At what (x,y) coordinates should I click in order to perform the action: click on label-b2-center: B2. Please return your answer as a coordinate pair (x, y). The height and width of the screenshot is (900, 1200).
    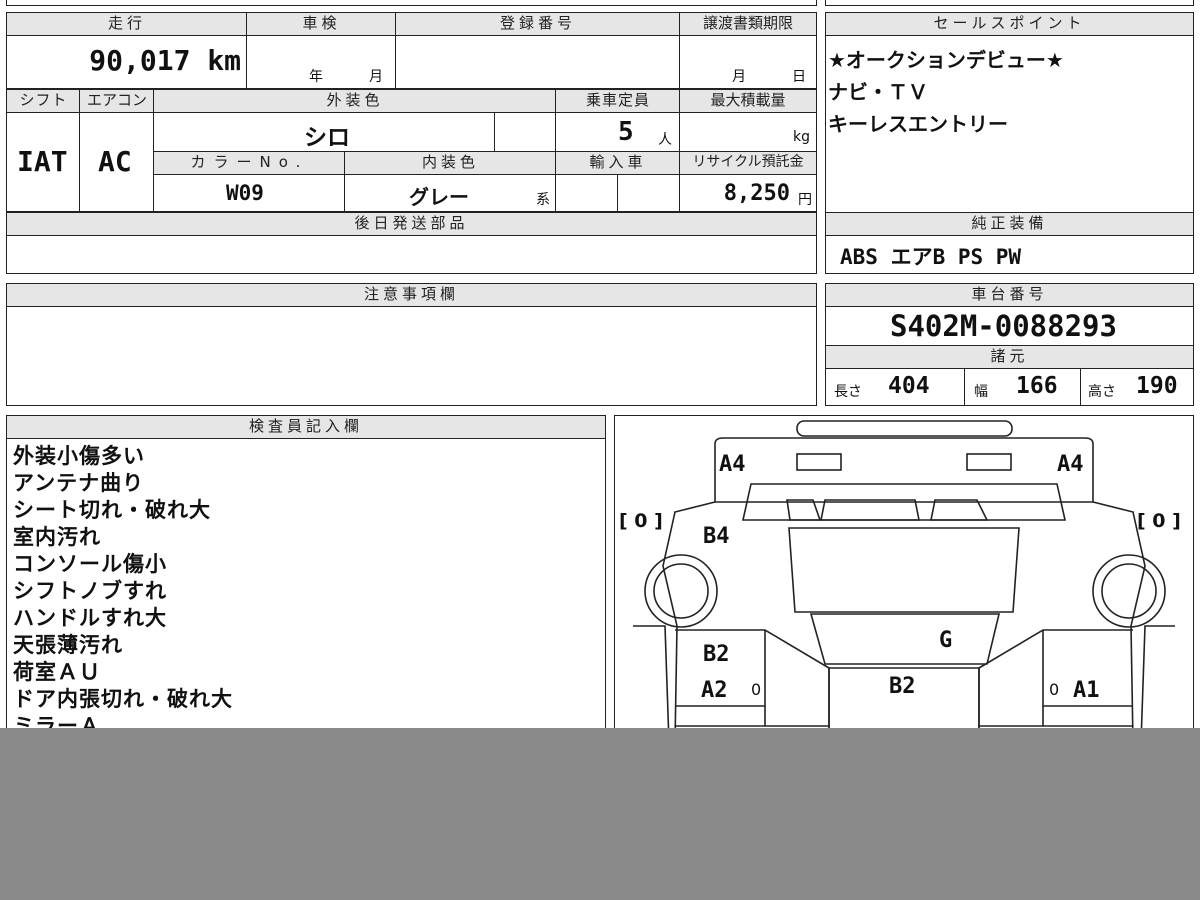
    Looking at the image, I should click on (902, 686).